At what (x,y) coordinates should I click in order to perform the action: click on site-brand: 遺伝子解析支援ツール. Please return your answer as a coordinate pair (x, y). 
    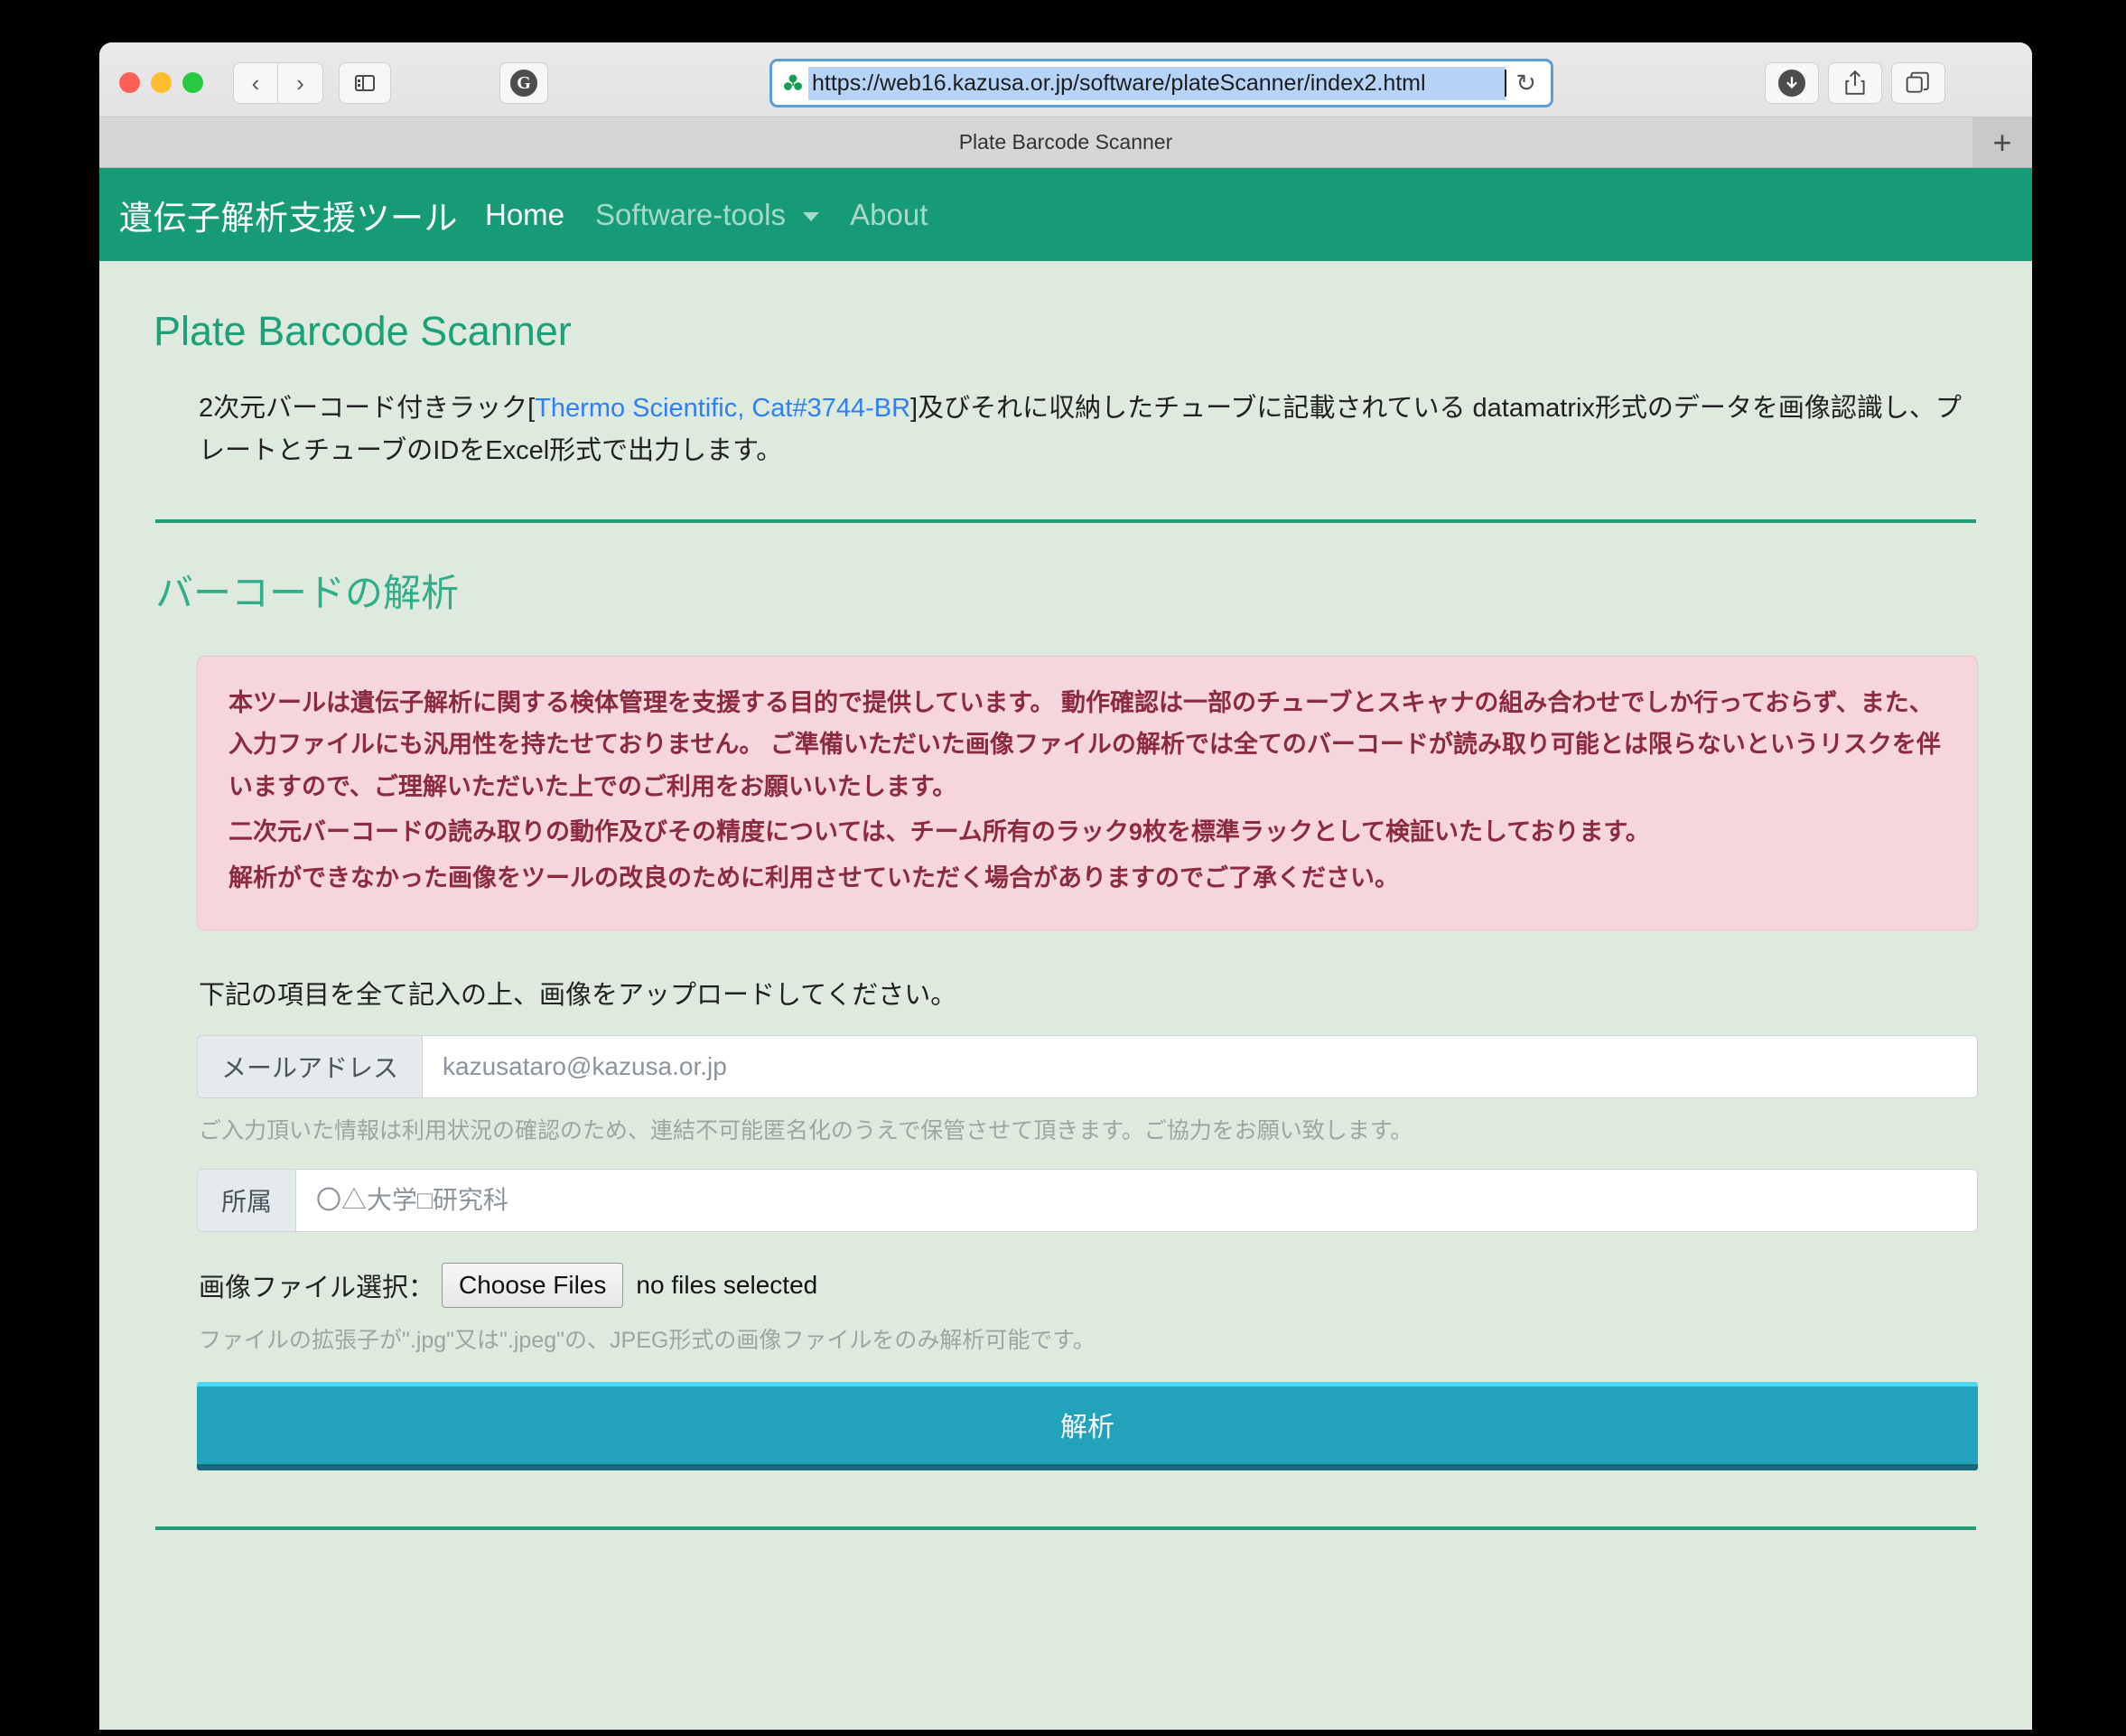
    Looking at the image, I should click on (288, 215).